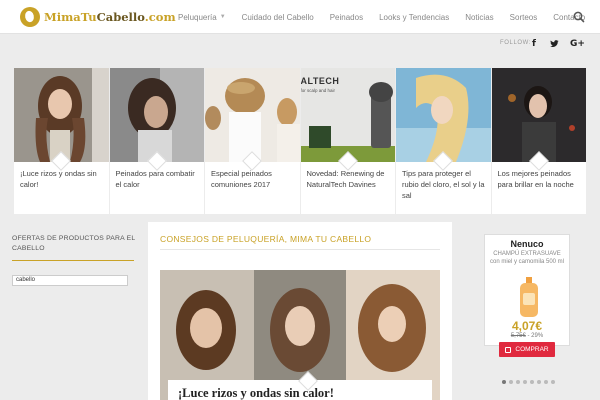 The image size is (600, 400). What do you see at coordinates (349, 179) in the screenshot?
I see `slide-title: Novedad: Renewing de NaturalTech Davines` at bounding box center [349, 179].